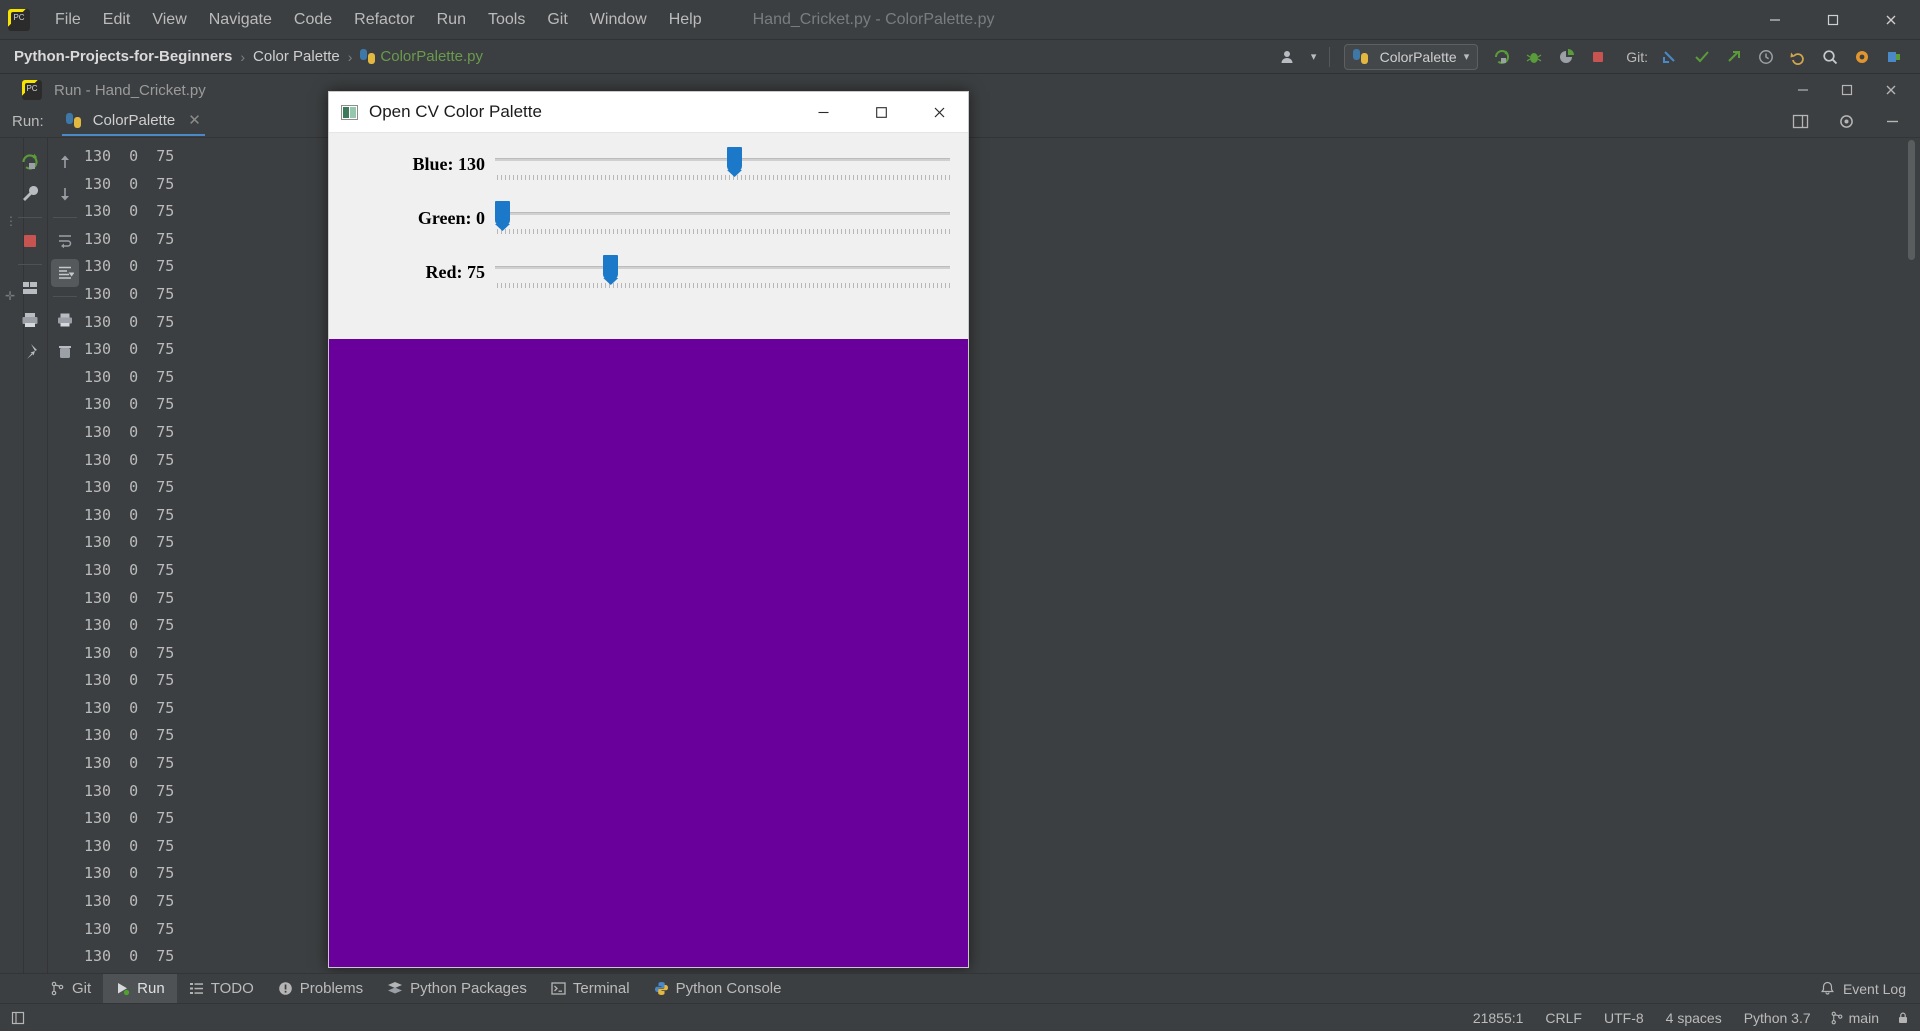 This screenshot has width=1920, height=1031. Describe the element at coordinates (1903, 1018) in the screenshot. I see `lock-icon` at that location.